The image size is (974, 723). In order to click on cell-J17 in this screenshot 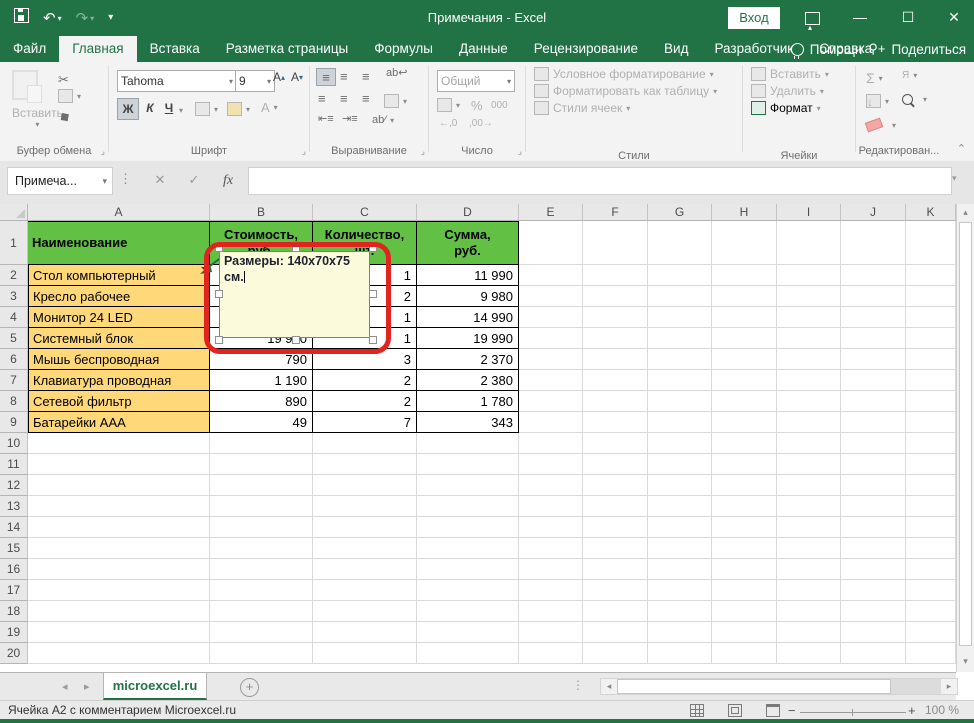, I will do `click(873, 590)`.